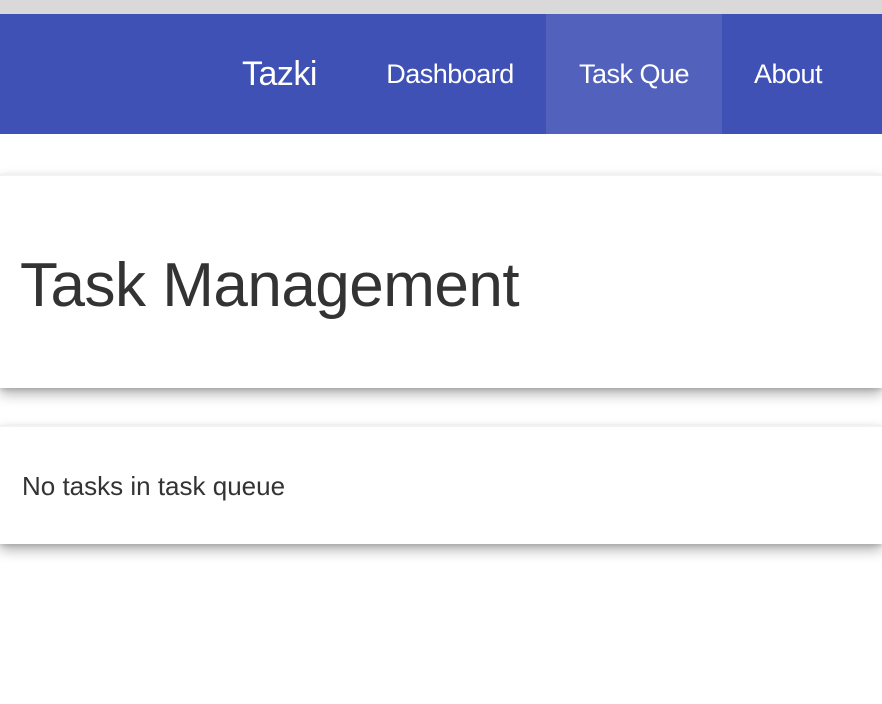  Describe the element at coordinates (788, 74) in the screenshot. I see `nav-item-about: About` at that location.